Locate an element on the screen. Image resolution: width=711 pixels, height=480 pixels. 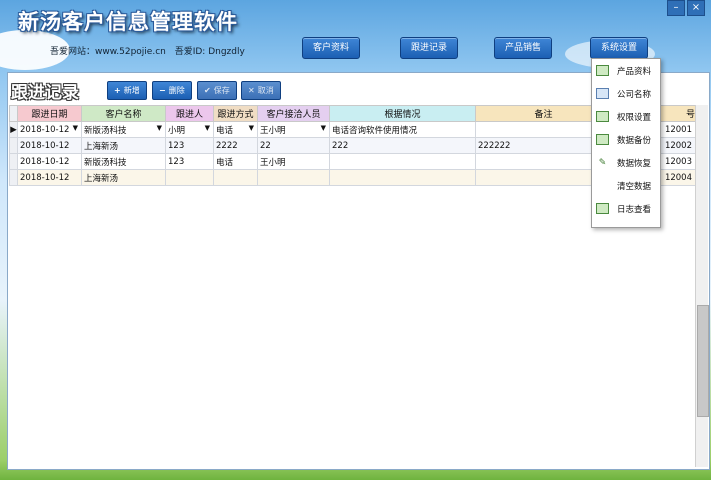
window-controls: – × is located at coordinates (686, 8).